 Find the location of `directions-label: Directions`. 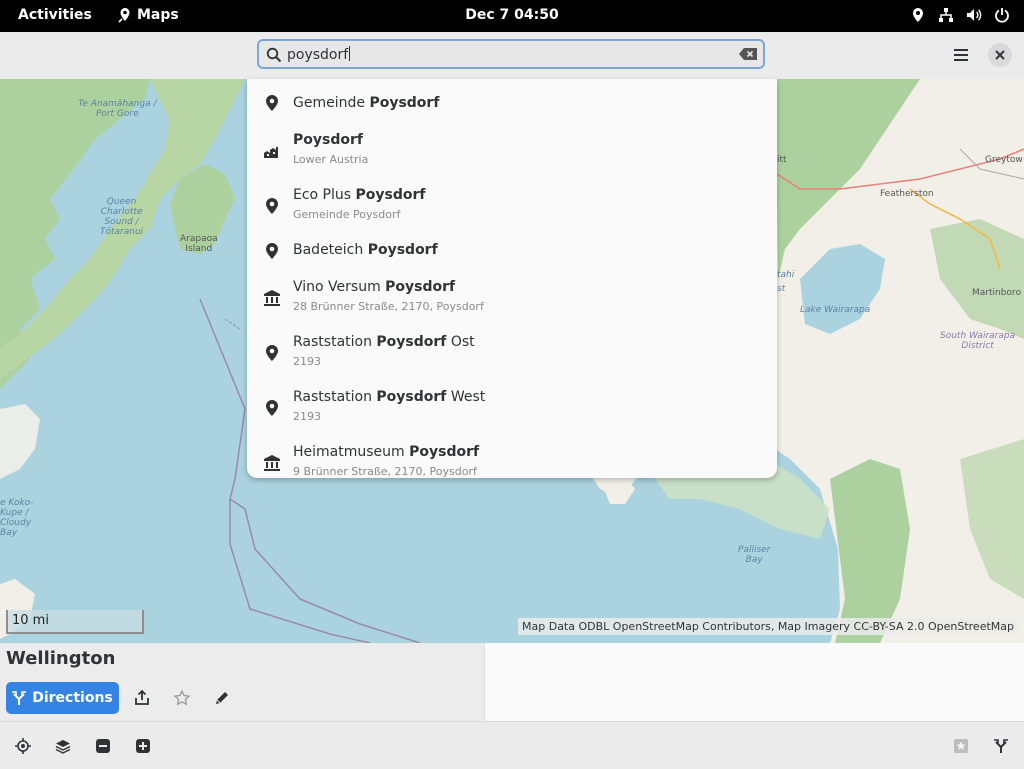

directions-label: Directions is located at coordinates (72, 698).